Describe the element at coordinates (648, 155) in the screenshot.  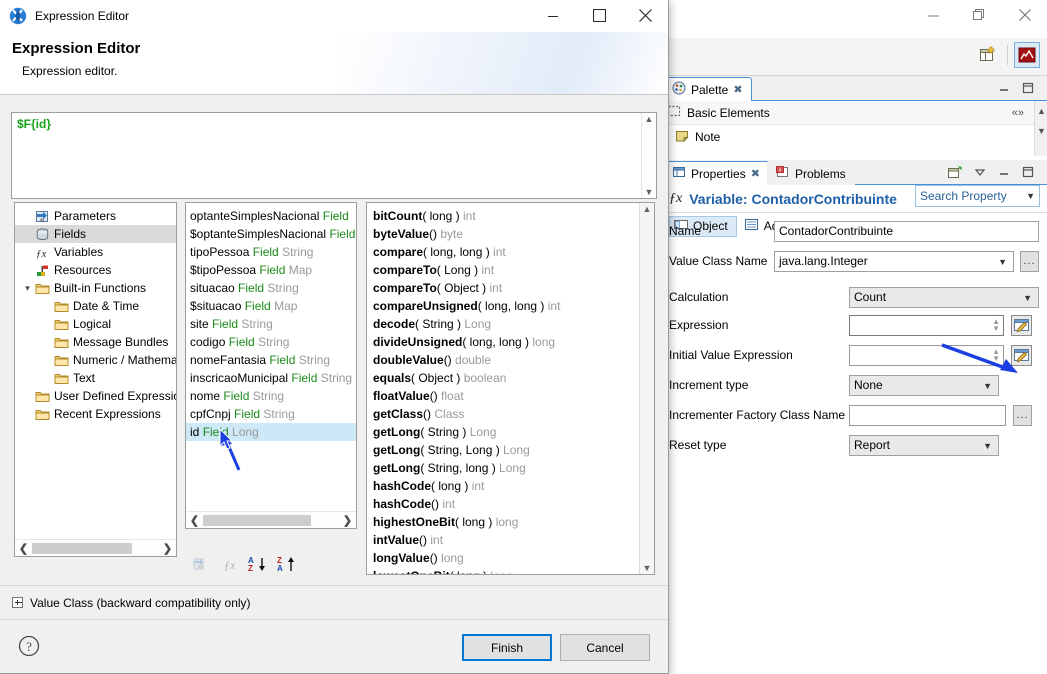
I see `expression-vertical-scrollbar: ▲ ▼` at that location.